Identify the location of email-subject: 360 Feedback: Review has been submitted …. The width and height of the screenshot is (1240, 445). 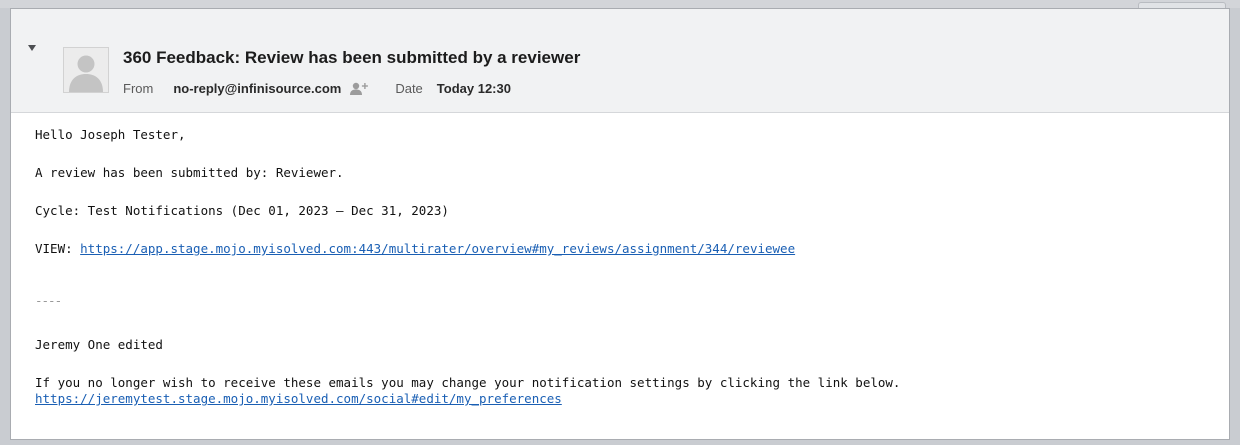
(352, 57).